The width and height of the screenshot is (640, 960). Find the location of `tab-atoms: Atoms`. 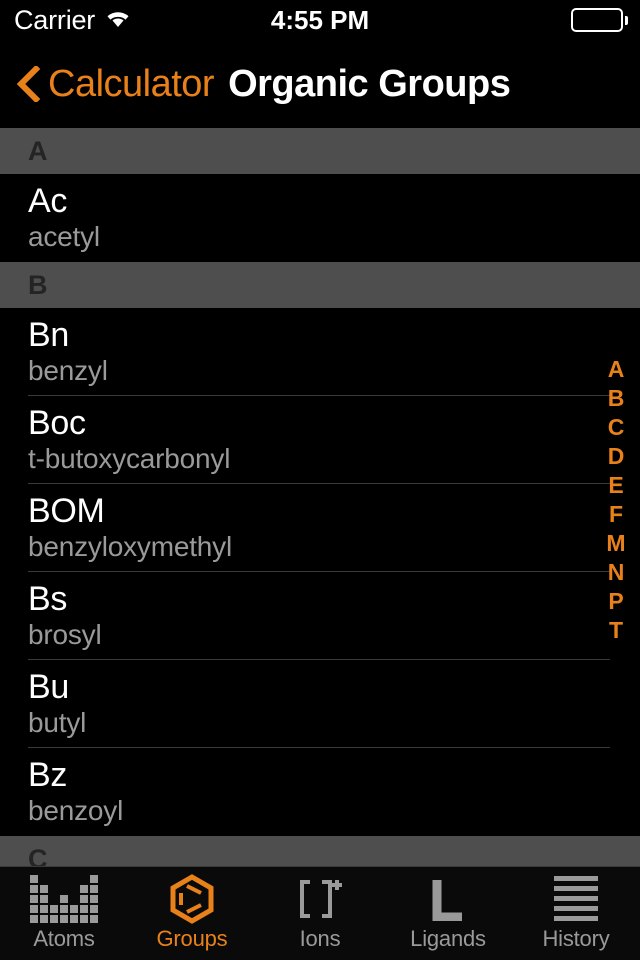

tab-atoms: Atoms is located at coordinates (64, 913).